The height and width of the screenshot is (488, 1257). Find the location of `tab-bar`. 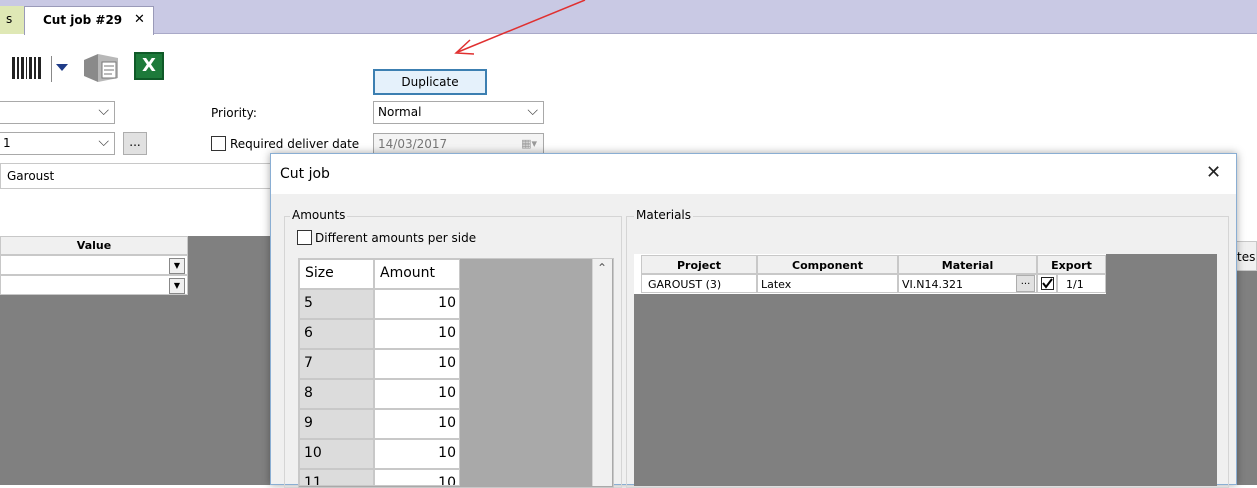

tab-bar is located at coordinates (628, 17).